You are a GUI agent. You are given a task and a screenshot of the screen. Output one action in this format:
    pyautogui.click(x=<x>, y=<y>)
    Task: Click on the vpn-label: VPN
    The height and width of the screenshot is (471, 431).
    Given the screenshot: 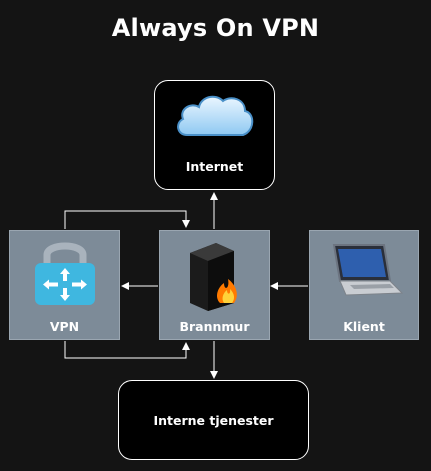 What is the action you would take?
    pyautogui.click(x=64, y=326)
    